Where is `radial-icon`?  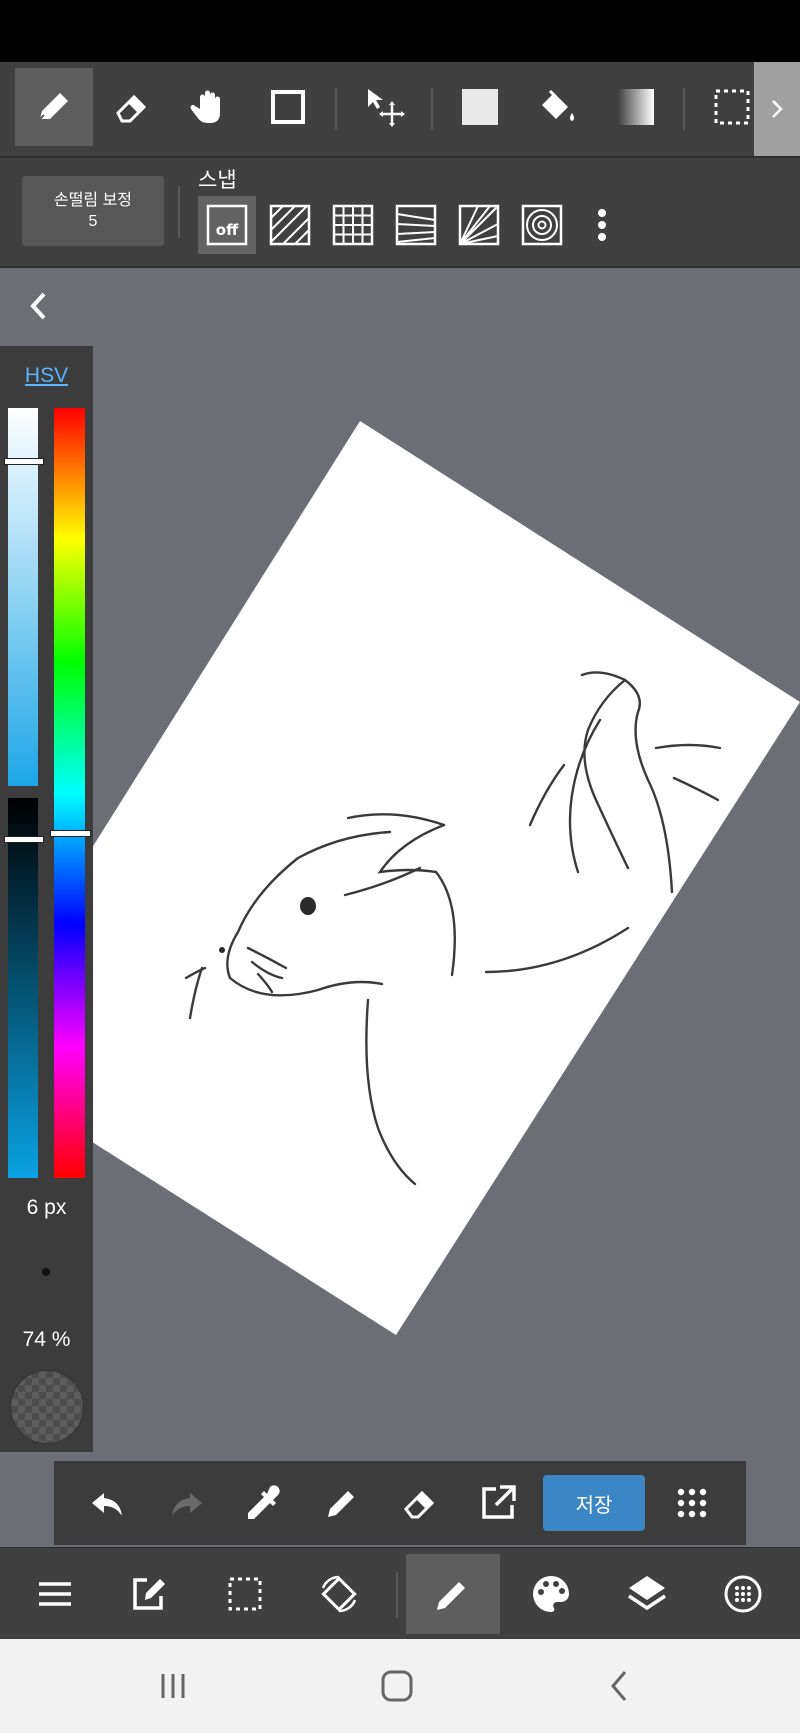
radial-icon is located at coordinates (479, 225).